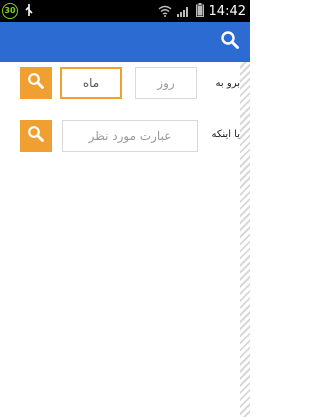 The height and width of the screenshot is (417, 320). Describe the element at coordinates (183, 11) in the screenshot. I see `signal-icon` at that location.